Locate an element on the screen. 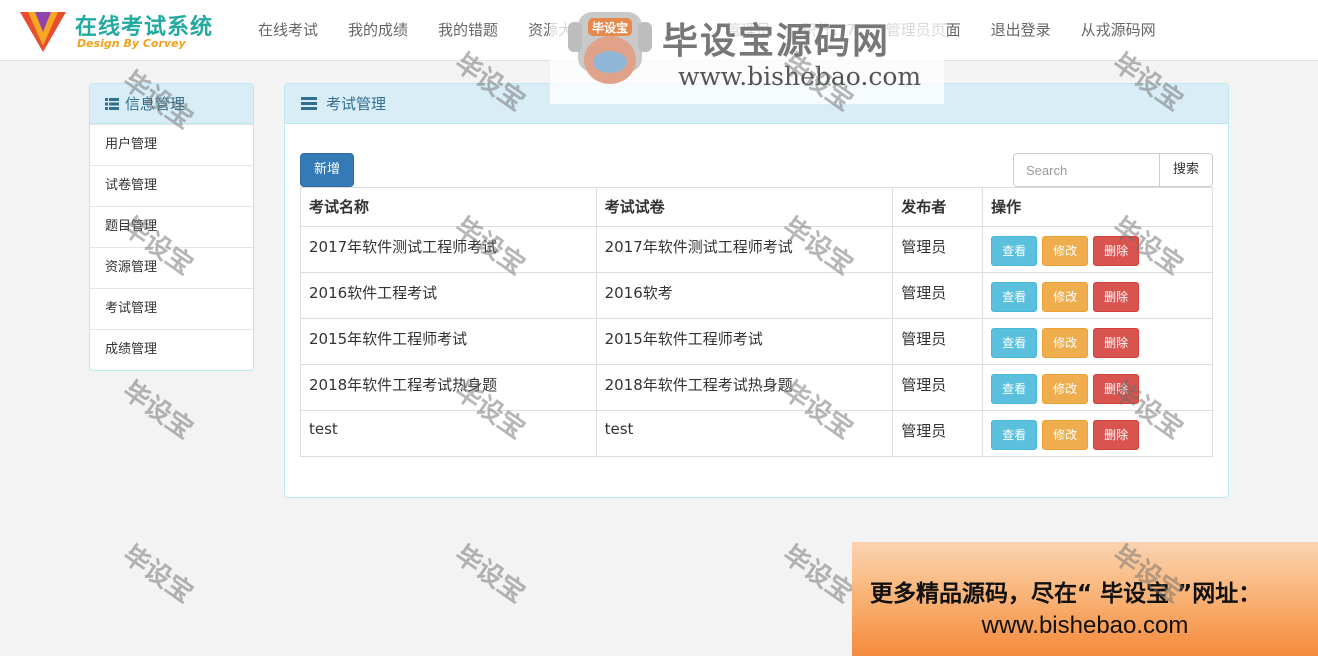 The width and height of the screenshot is (1318, 656). search-button: 搜索 is located at coordinates (1186, 170).